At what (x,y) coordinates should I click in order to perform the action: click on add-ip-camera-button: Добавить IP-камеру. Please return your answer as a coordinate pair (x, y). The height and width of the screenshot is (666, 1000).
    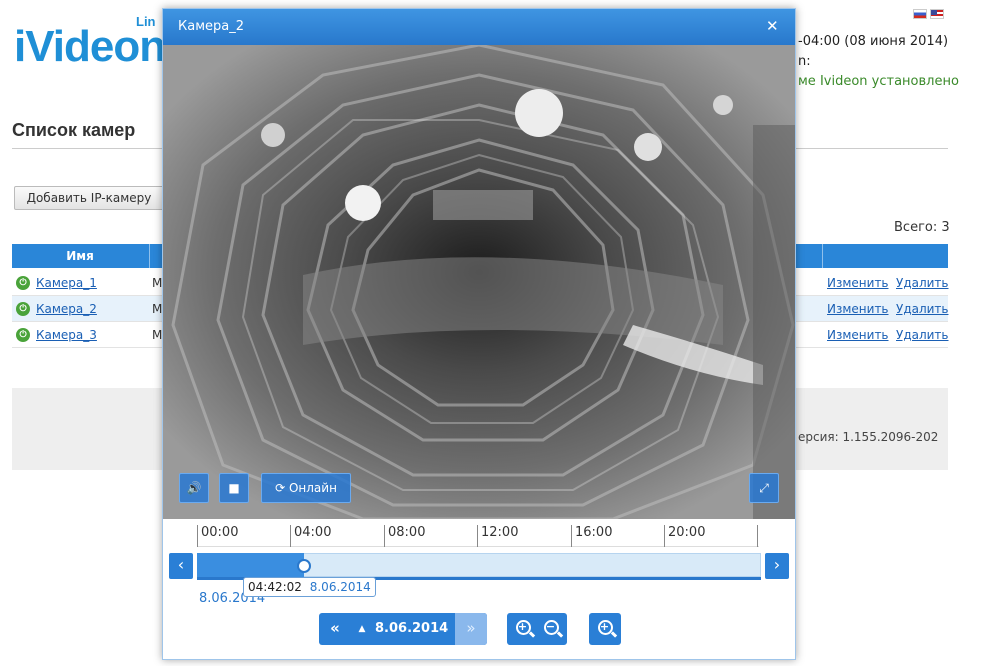
    Looking at the image, I should click on (89, 198).